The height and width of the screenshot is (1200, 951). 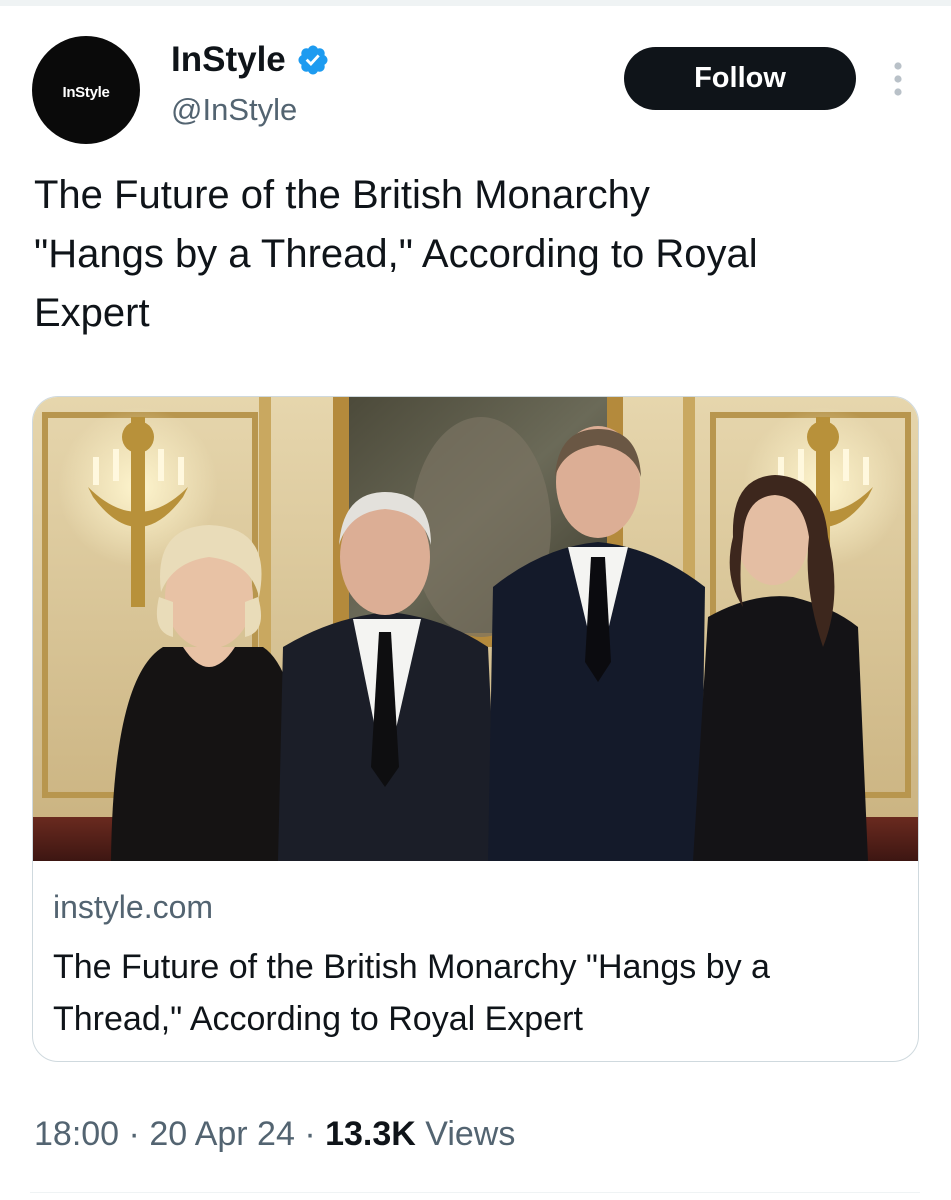 I want to click on tweet-date: 20 Apr 24, so click(x=222, y=1134).